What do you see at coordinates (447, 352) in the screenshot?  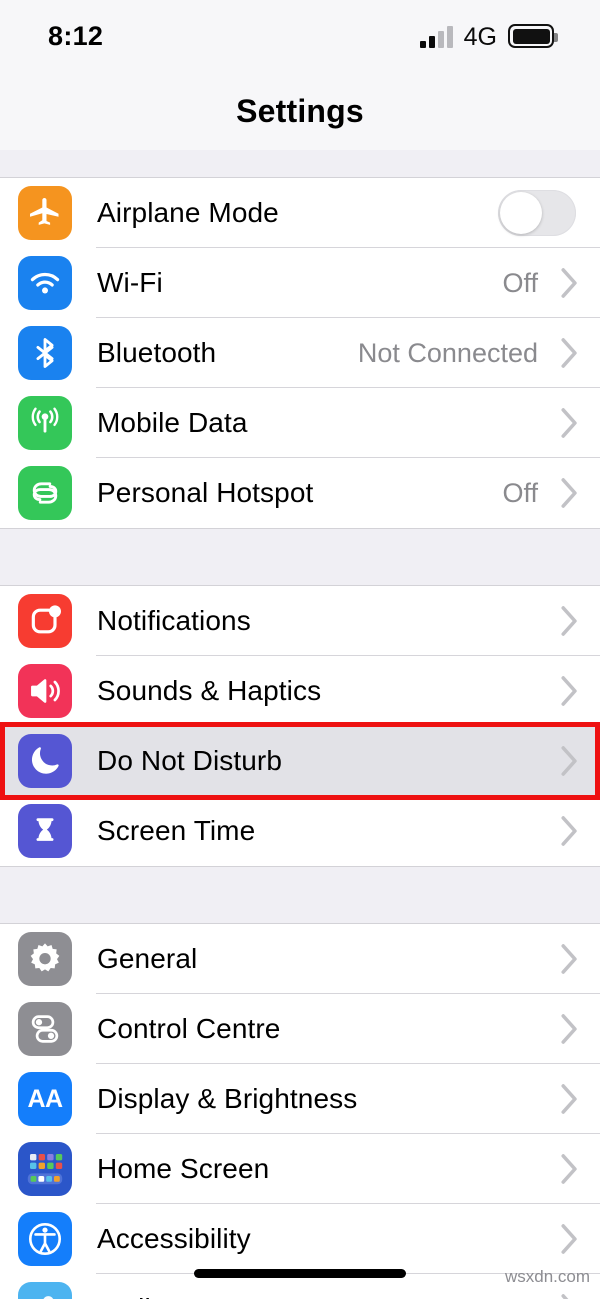 I see `row-value: Not Connected` at bounding box center [447, 352].